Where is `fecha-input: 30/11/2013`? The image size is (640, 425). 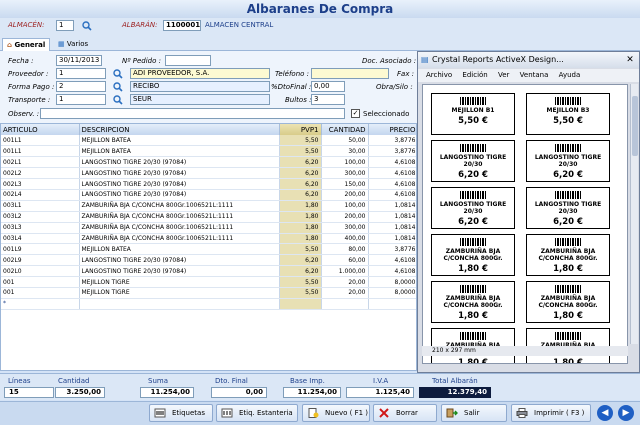
fecha-input: 30/11/2013 is located at coordinates (79, 60).